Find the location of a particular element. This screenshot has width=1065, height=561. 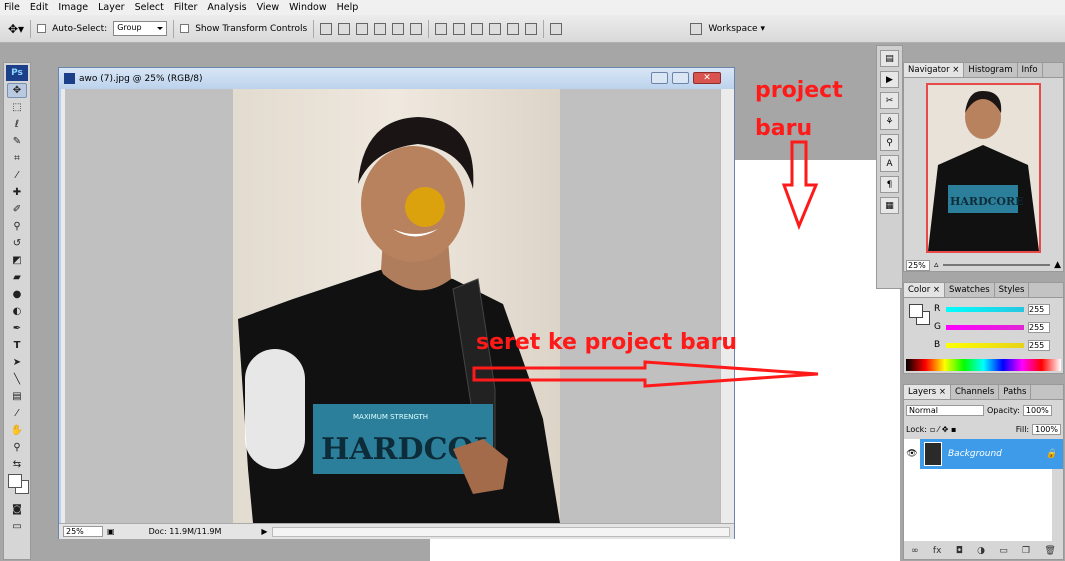

bridge-icon is located at coordinates (696, 28).